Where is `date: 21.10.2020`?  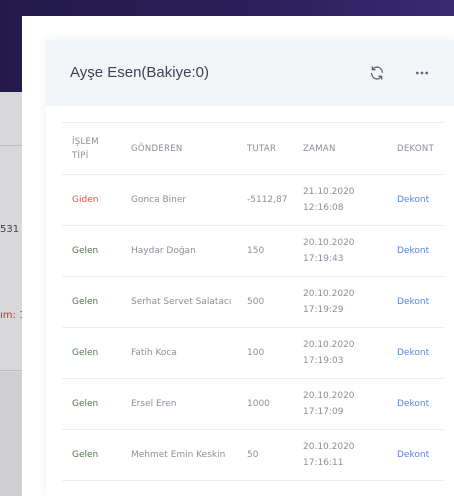 date: 21.10.2020 is located at coordinates (329, 192).